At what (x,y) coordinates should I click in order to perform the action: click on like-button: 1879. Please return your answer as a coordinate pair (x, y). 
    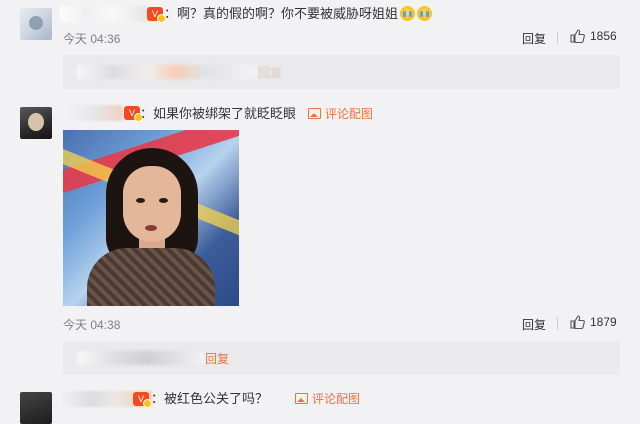
    Looking at the image, I should click on (593, 322).